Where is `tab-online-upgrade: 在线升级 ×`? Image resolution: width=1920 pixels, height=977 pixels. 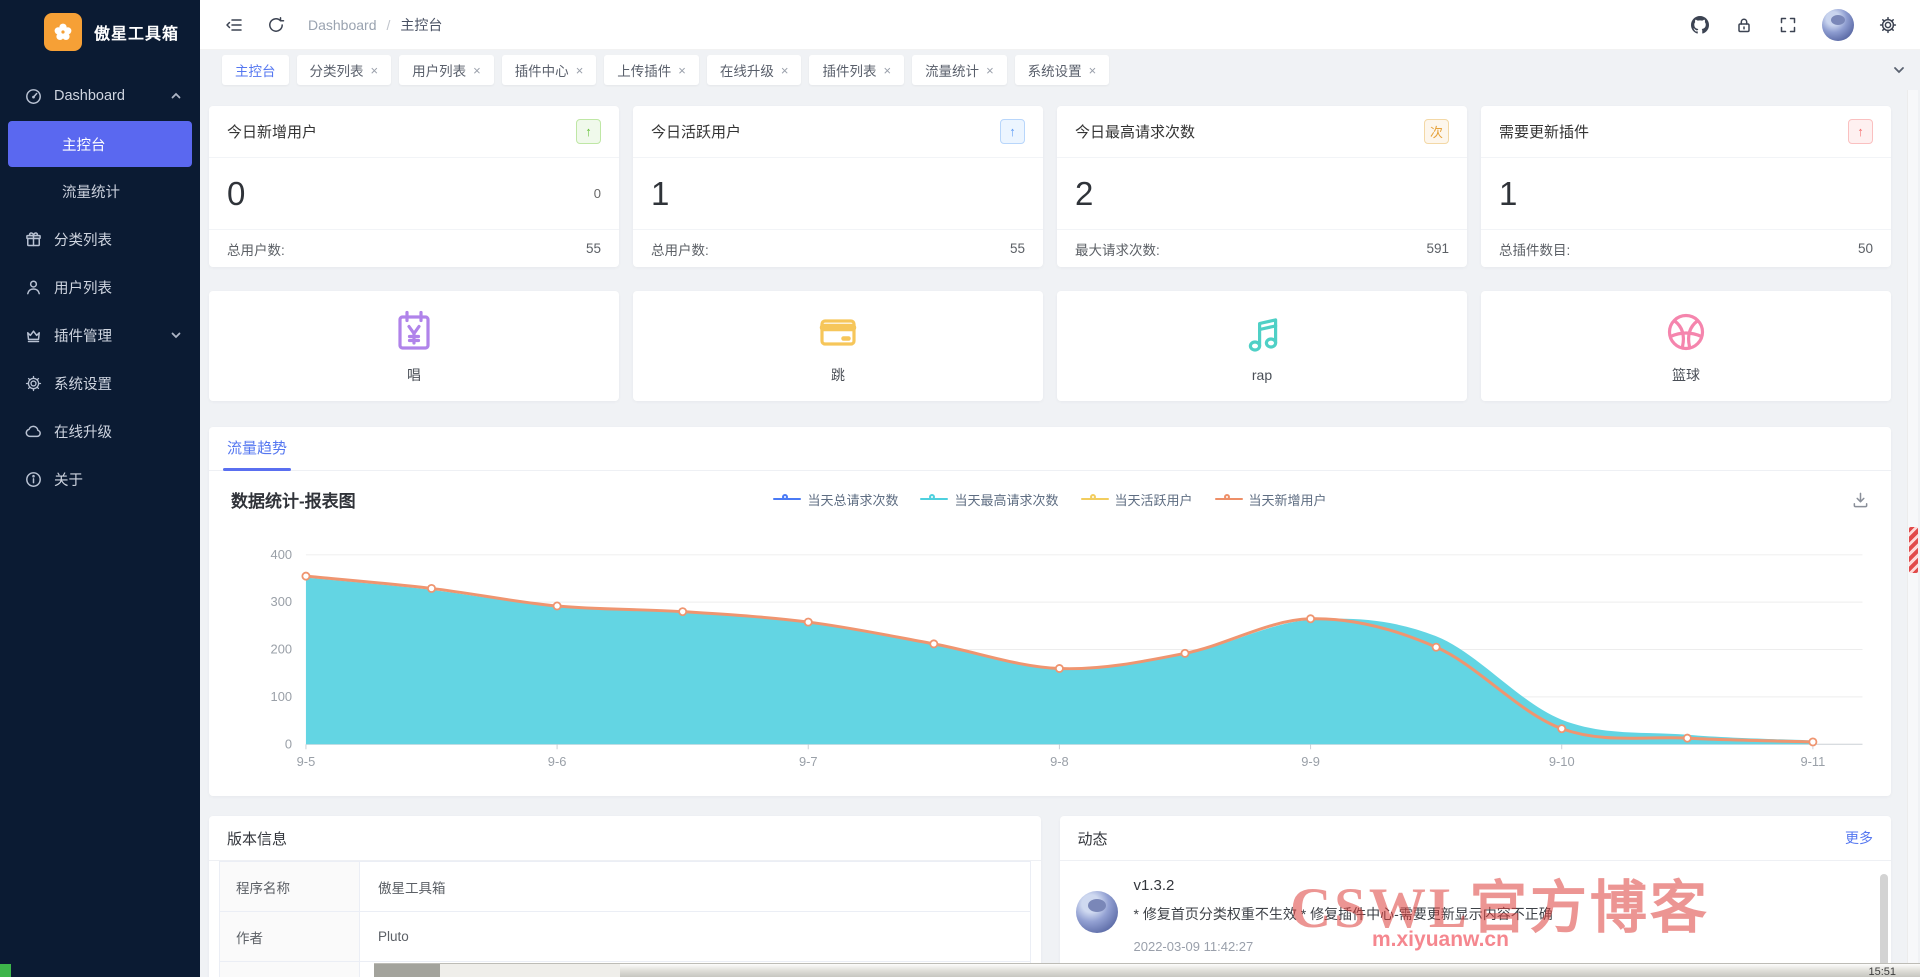
tab-online-upgrade: 在线升级 × is located at coordinates (754, 70).